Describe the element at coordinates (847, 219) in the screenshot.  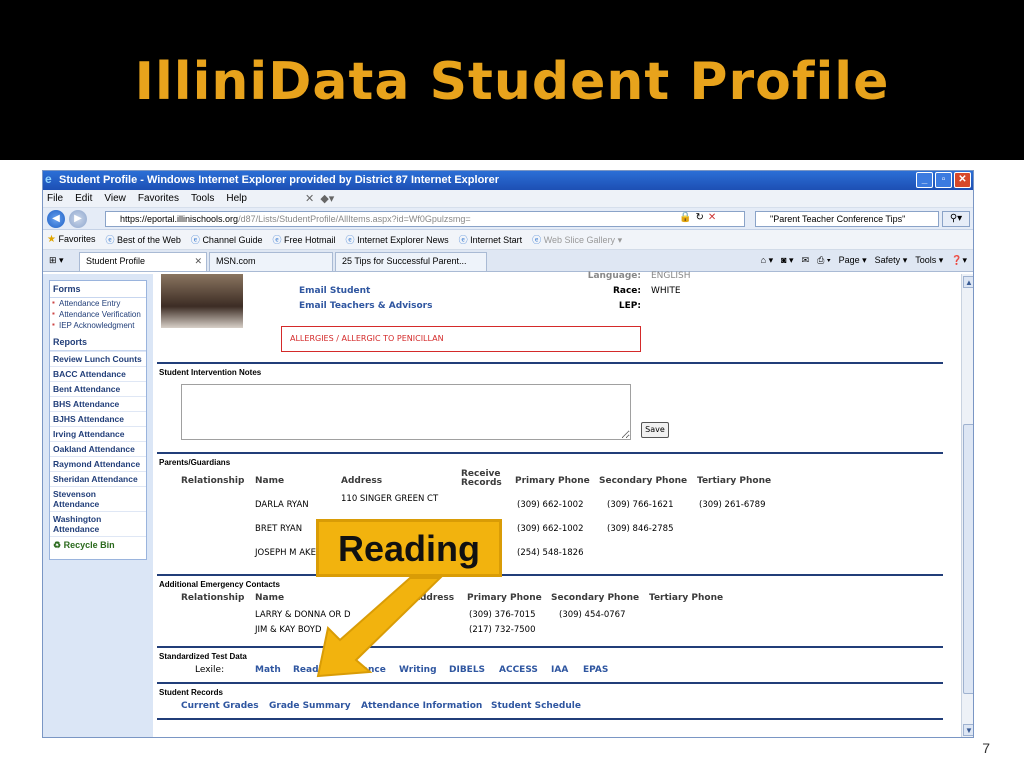
I see `search-input: "Parent Teacher Conference Tips"` at that location.